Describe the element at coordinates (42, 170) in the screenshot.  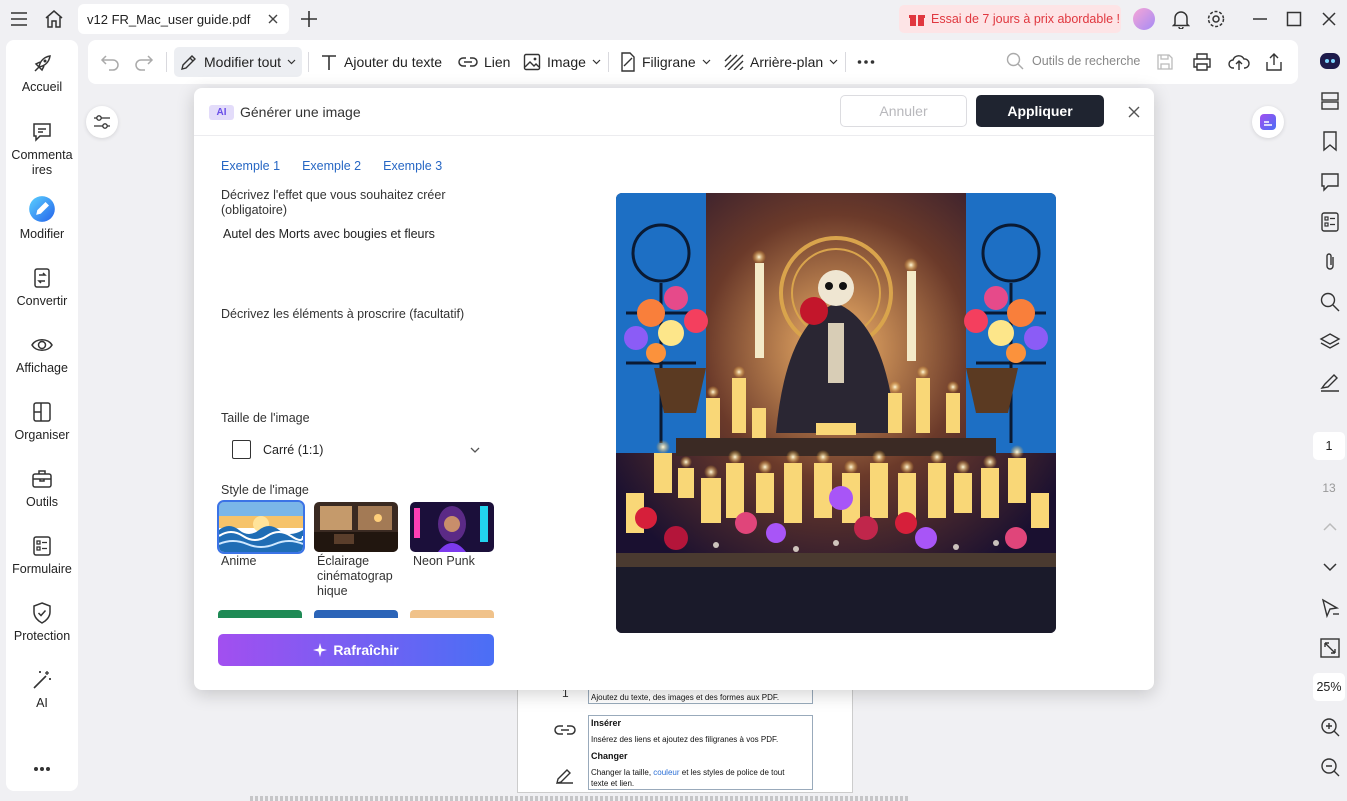
I see `sidebar-item-label-cont: ires` at that location.